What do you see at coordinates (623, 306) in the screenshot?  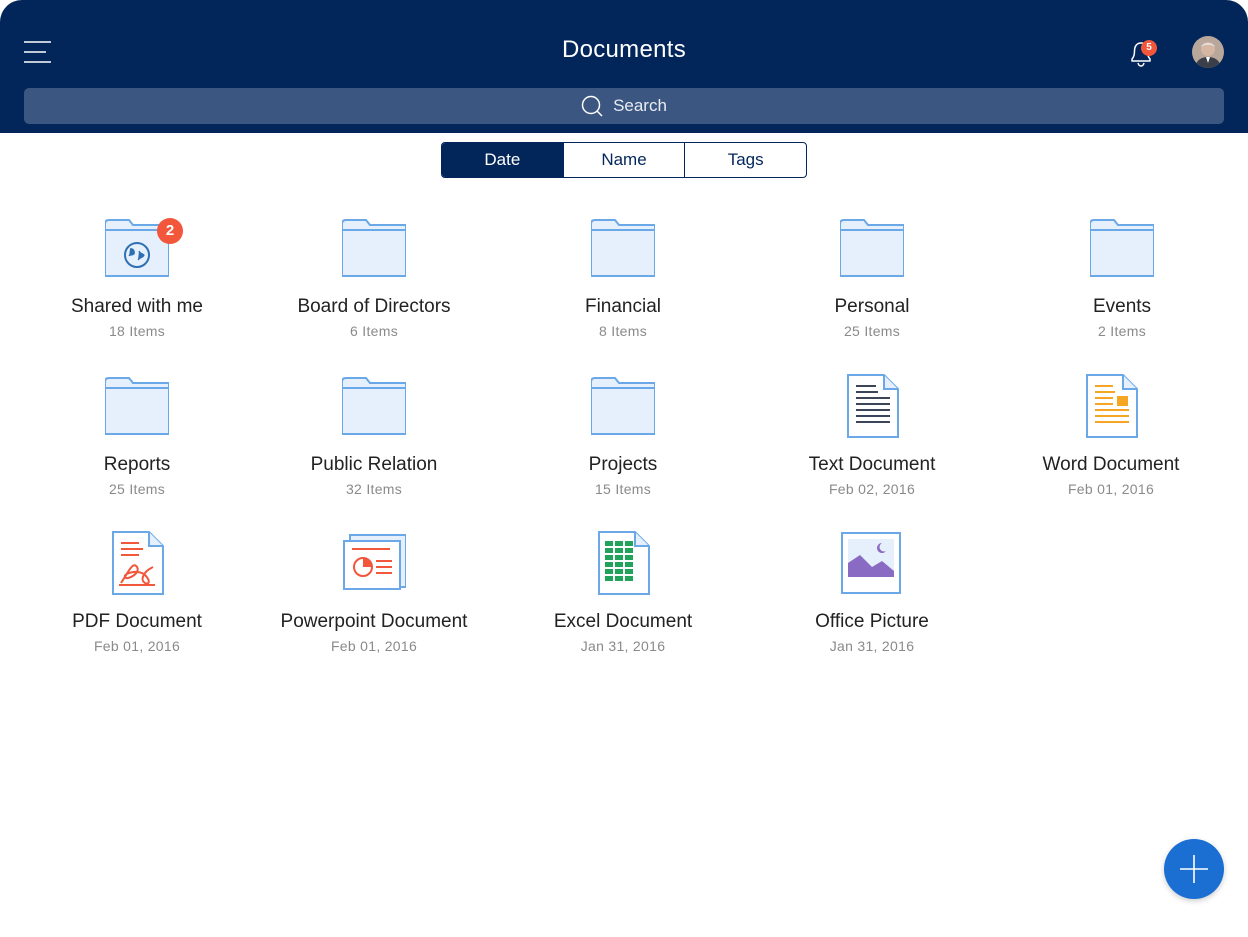 I see `item-name: Financial` at bounding box center [623, 306].